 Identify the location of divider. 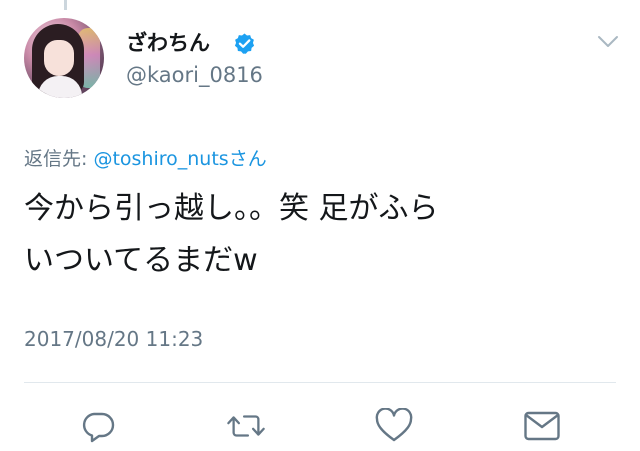
(320, 382).